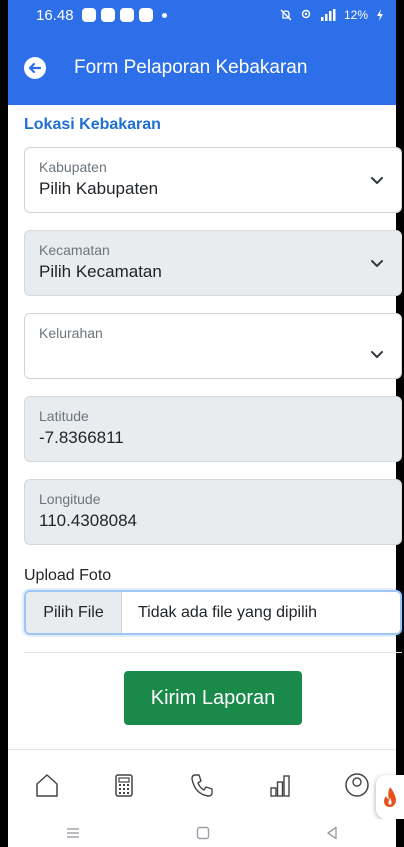  Describe the element at coordinates (88, 520) in the screenshot. I see `longitude-value: 110.4308084` at that location.